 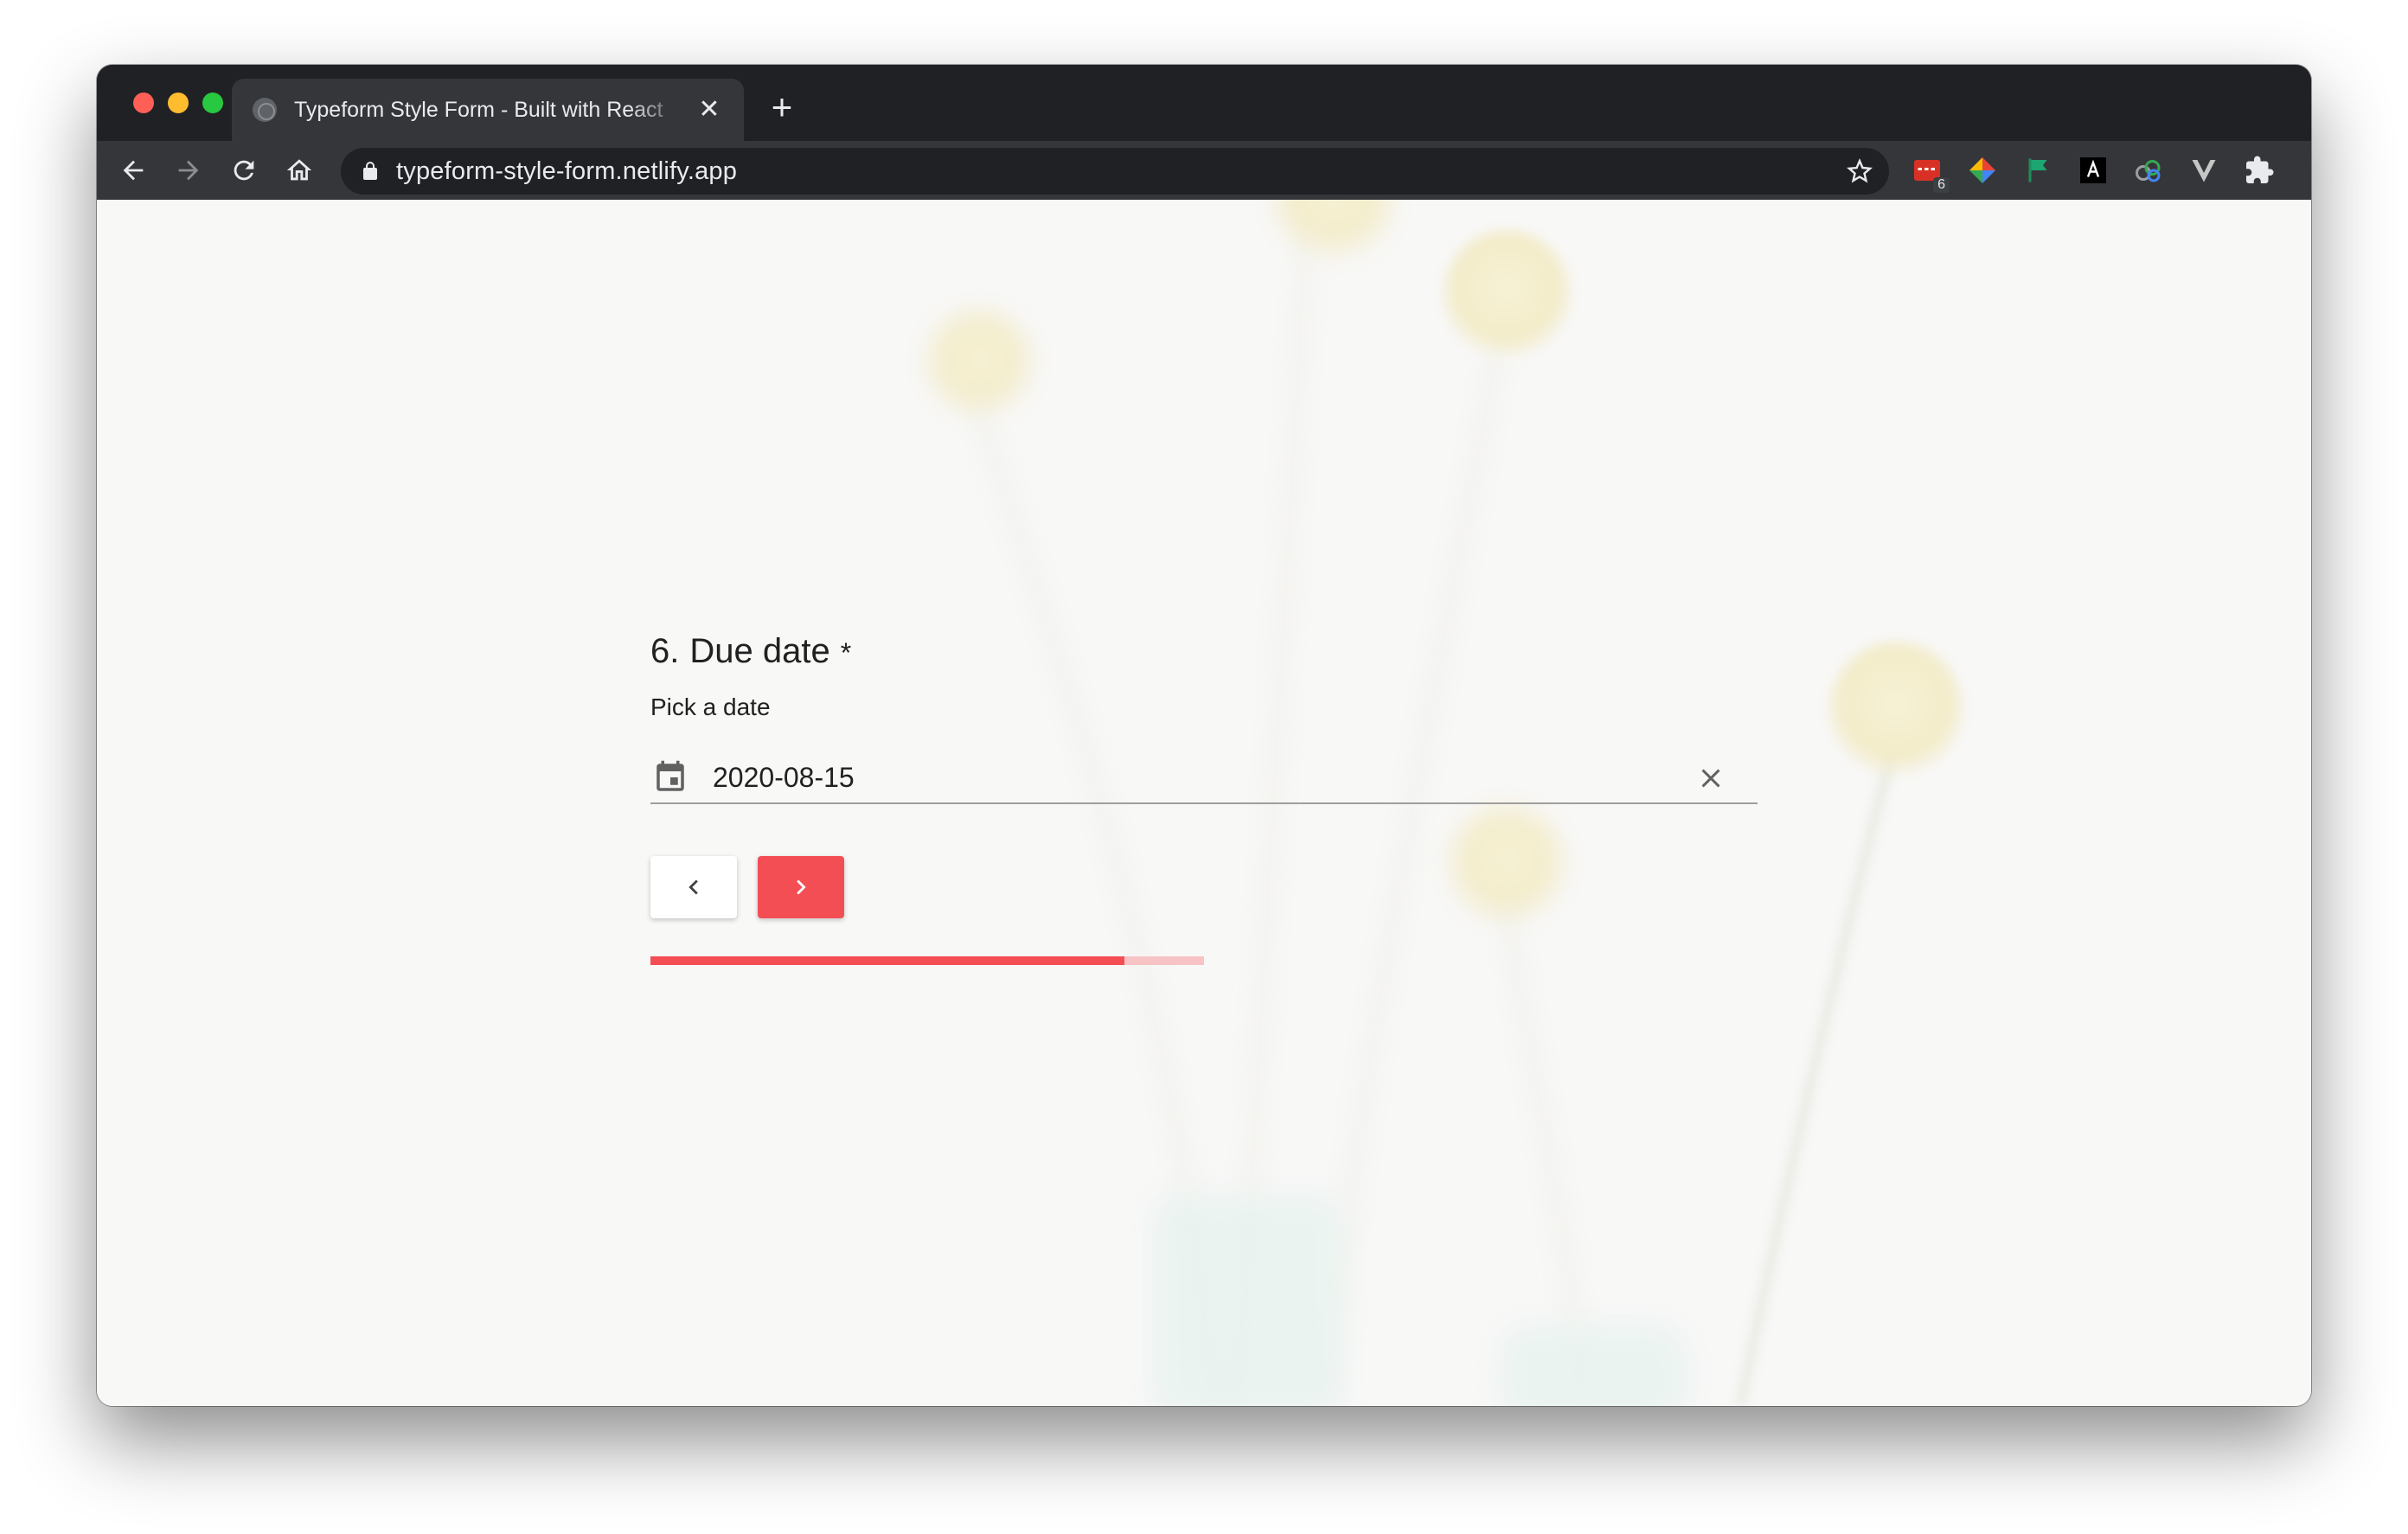 I want to click on lock-icon, so click(x=370, y=171).